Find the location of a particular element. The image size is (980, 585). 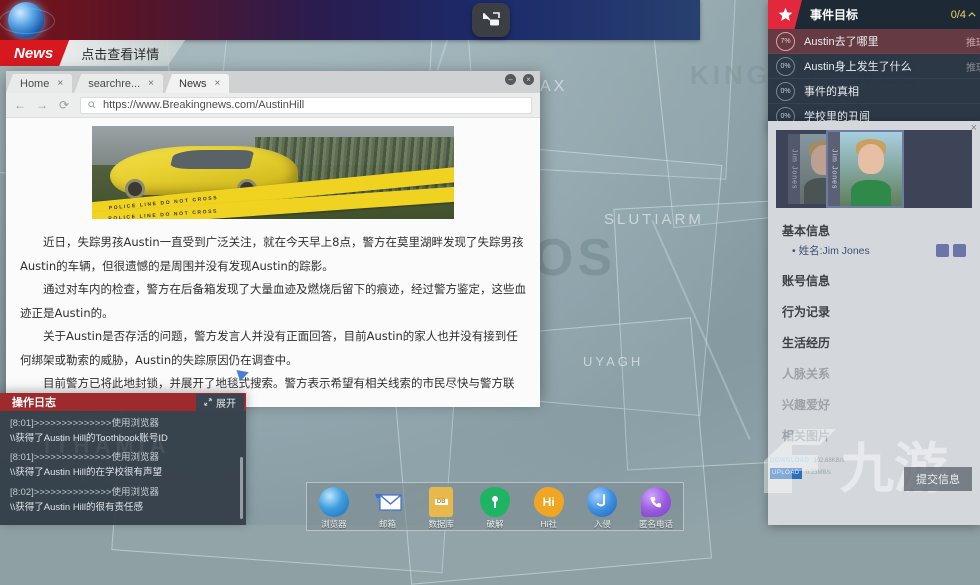

hook-icon is located at coordinates (602, 502).